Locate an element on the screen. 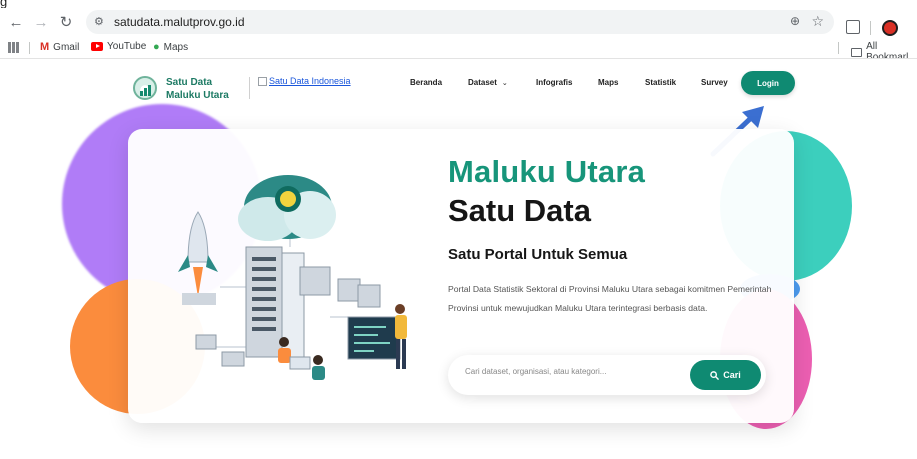 Image resolution: width=917 pixels, height=459 pixels. bookmarks-bar: M Gmail YouTube ● Maps All Bookmarl is located at coordinates (458, 50).